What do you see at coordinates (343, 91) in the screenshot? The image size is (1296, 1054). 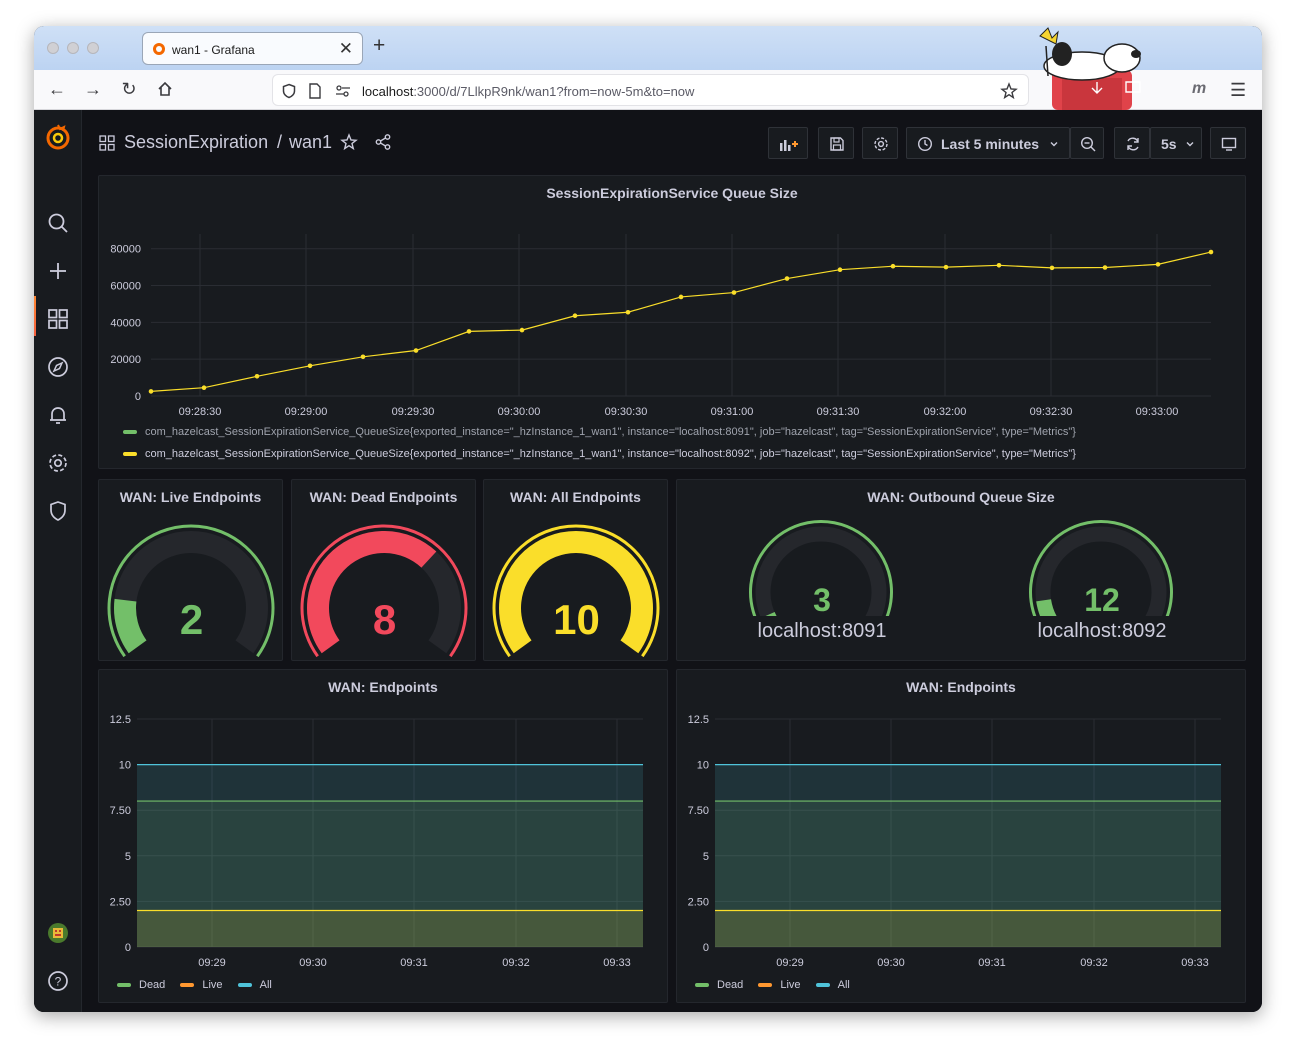 I see `permissions-icon` at bounding box center [343, 91].